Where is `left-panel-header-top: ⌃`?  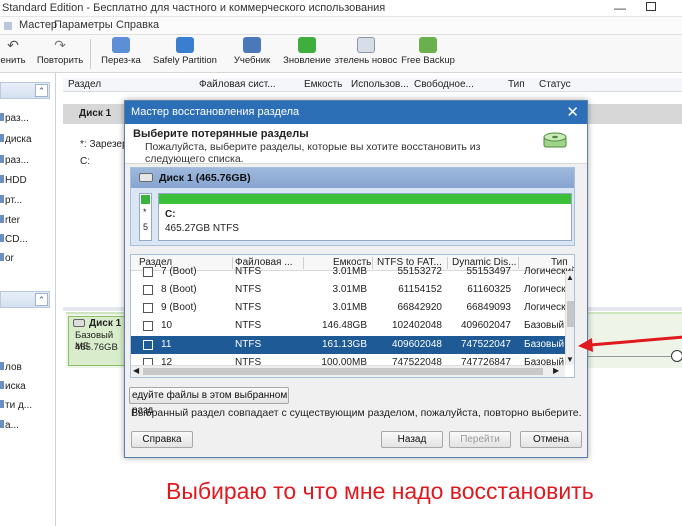 left-panel-header-top: ⌃ is located at coordinates (25, 90).